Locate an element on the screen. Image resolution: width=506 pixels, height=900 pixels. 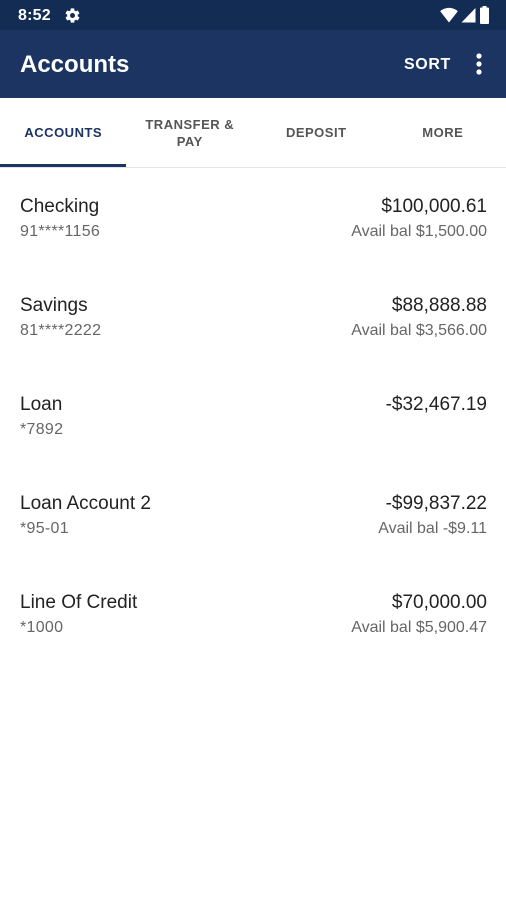
status-icons is located at coordinates (465, 15).